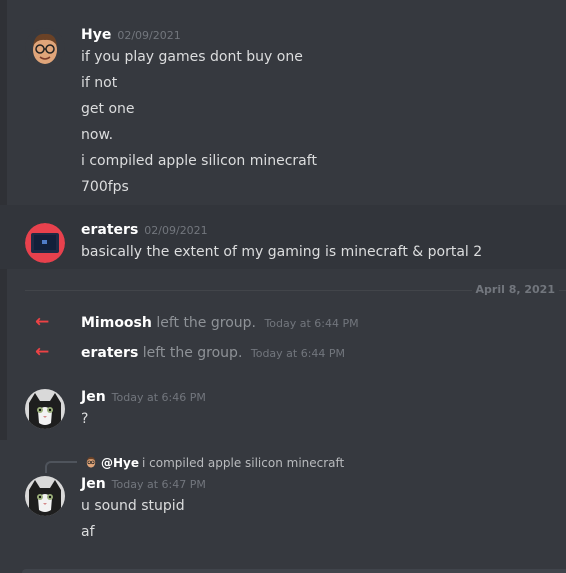 This screenshot has width=566, height=573. What do you see at coordinates (133, 506) in the screenshot?
I see `message-line: u sound stupid` at bounding box center [133, 506].